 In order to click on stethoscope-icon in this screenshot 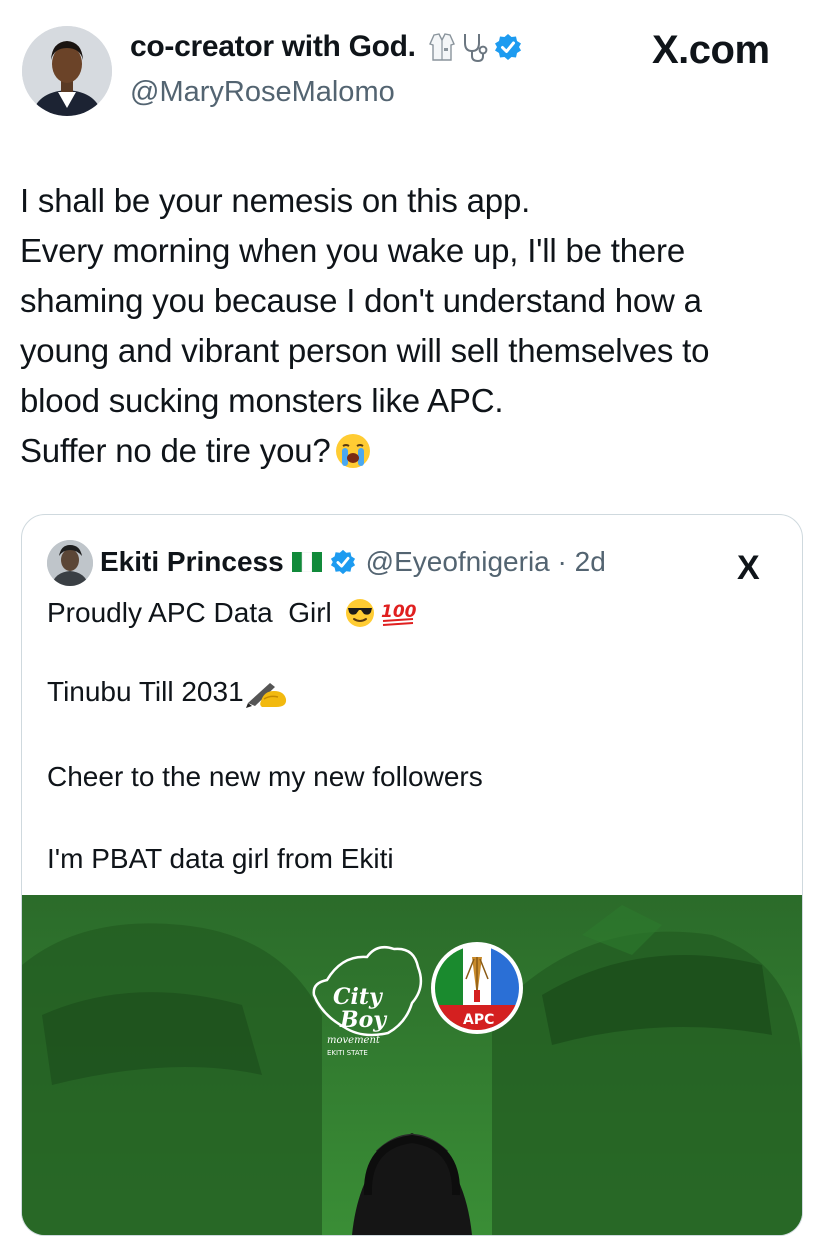, I will do `click(475, 48)`.